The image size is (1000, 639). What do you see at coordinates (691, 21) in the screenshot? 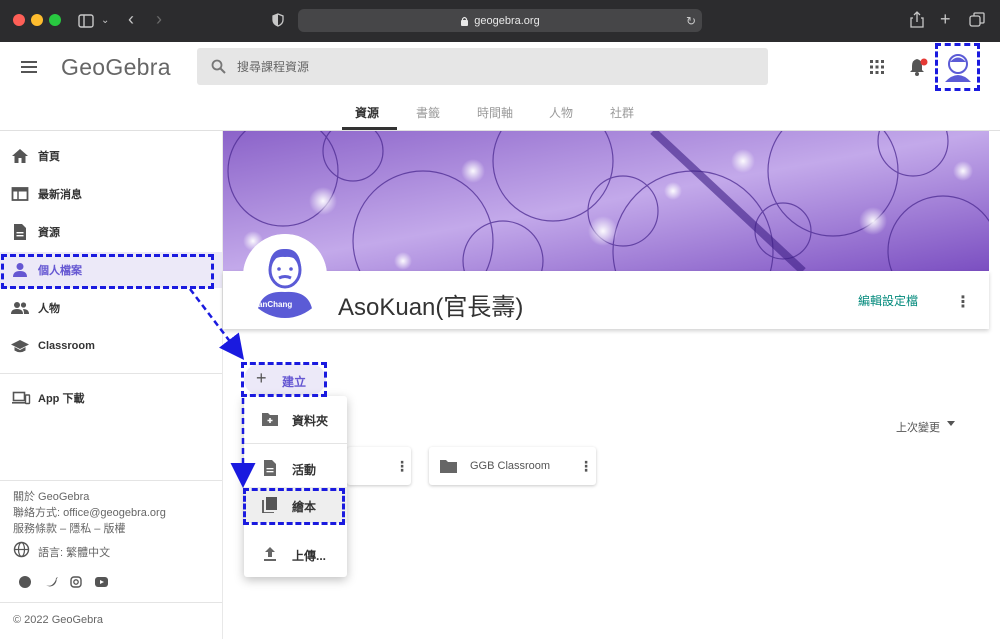
I see `reload-icon: ↻` at bounding box center [691, 21].